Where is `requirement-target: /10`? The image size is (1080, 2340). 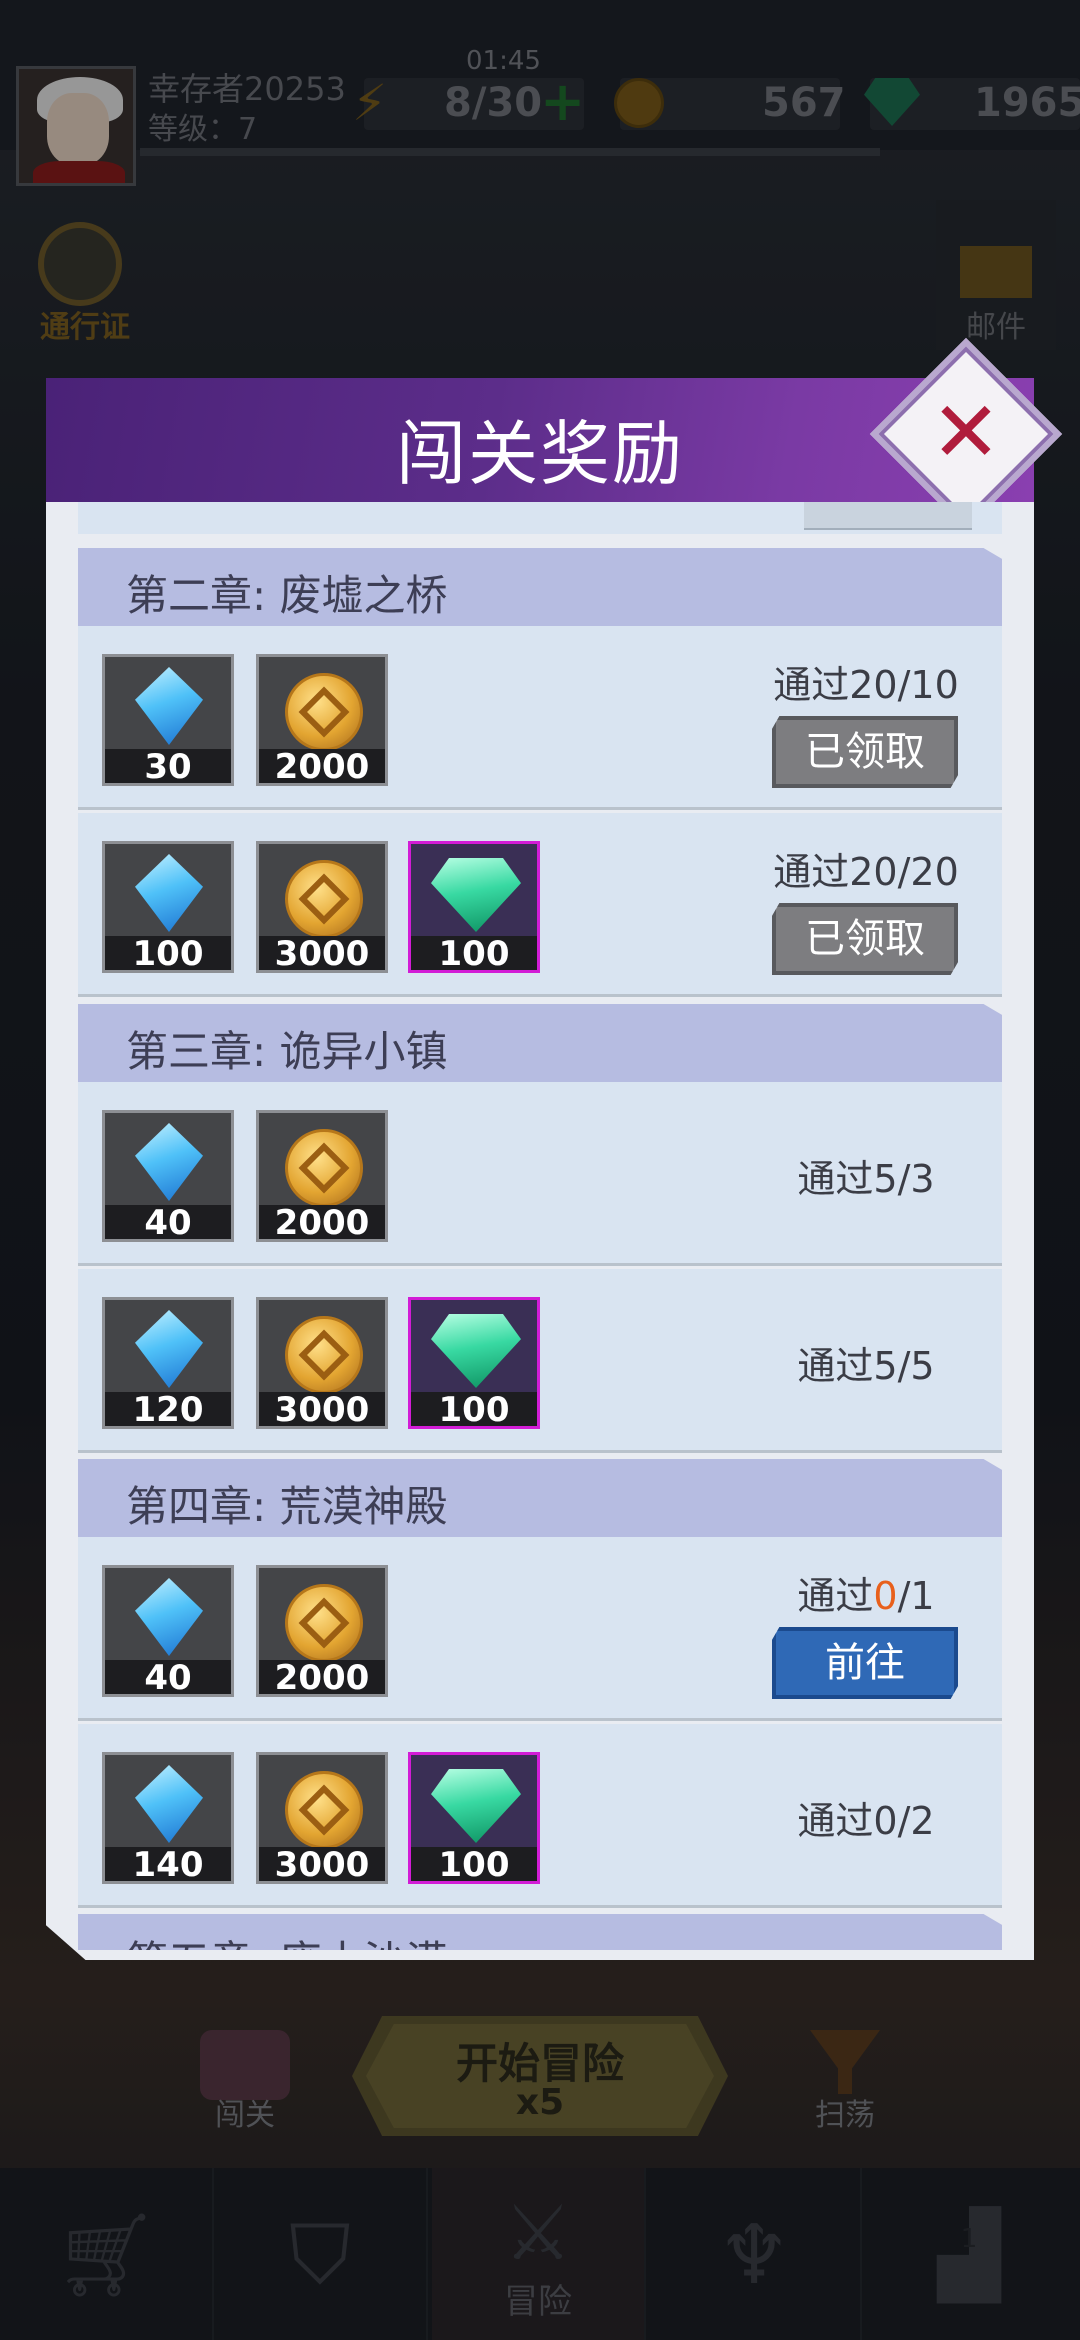
requirement-target: /10 is located at coordinates (928, 685).